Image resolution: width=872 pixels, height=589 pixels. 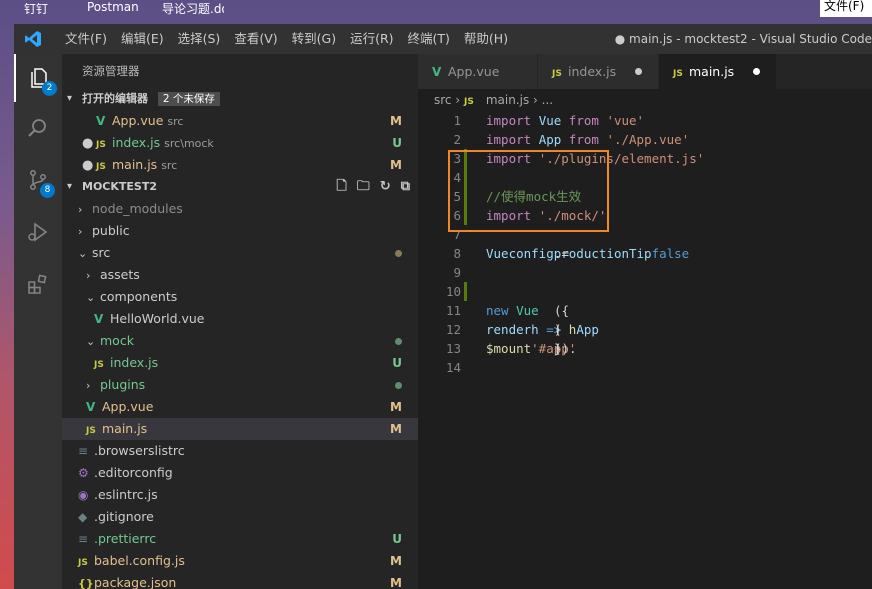 I want to click on tree-item: › node_modules, so click(x=240, y=209).